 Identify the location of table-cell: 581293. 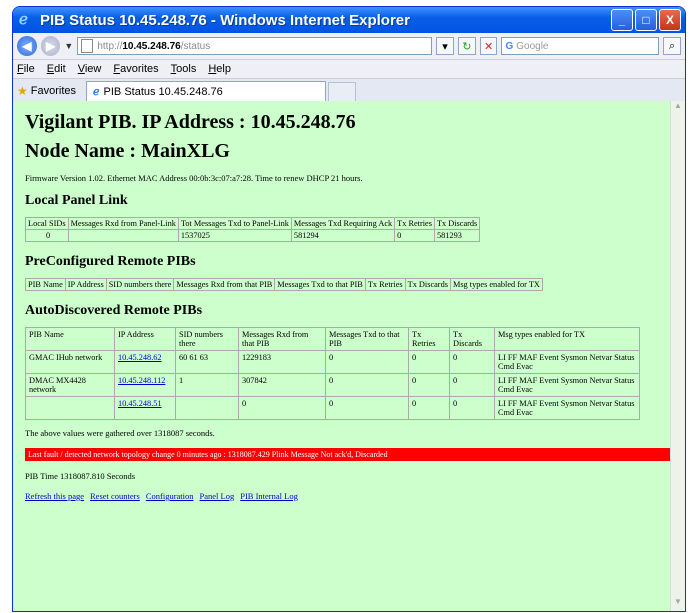
(457, 235).